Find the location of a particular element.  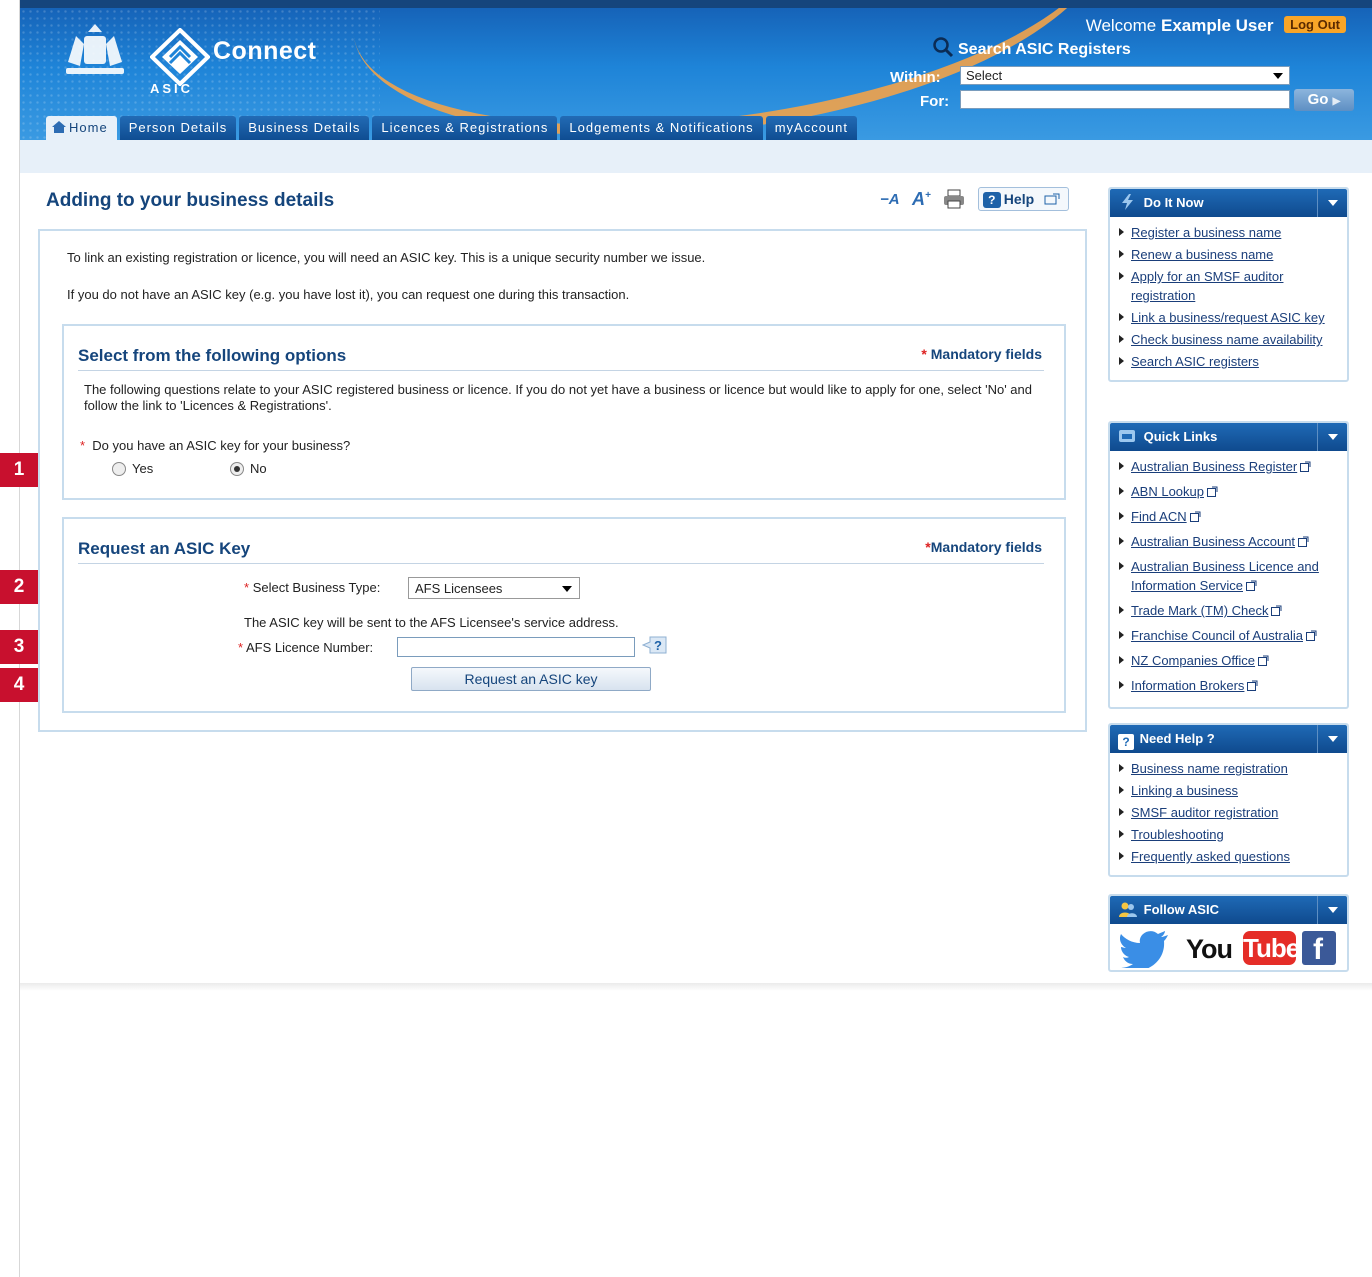

list-item: ABN Lookup is located at coordinates (1230, 491).